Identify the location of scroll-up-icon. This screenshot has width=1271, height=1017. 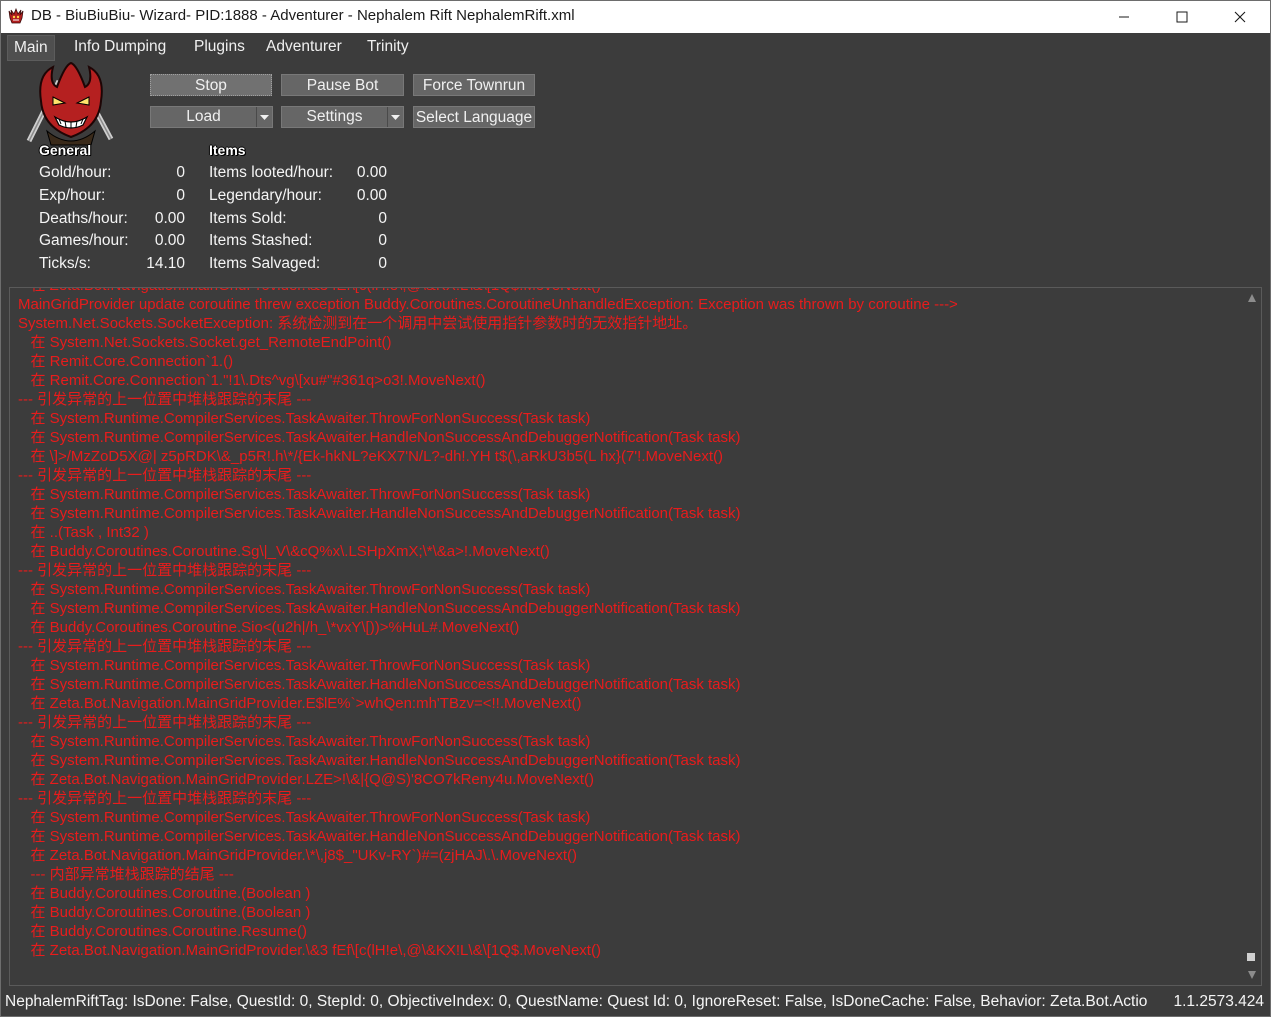
(1252, 298).